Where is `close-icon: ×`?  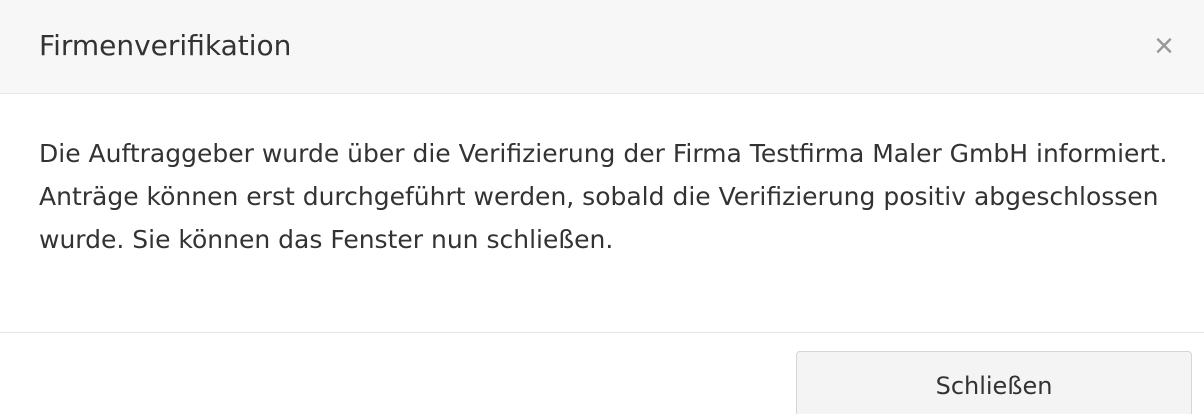
close-icon: × is located at coordinates (1164, 46).